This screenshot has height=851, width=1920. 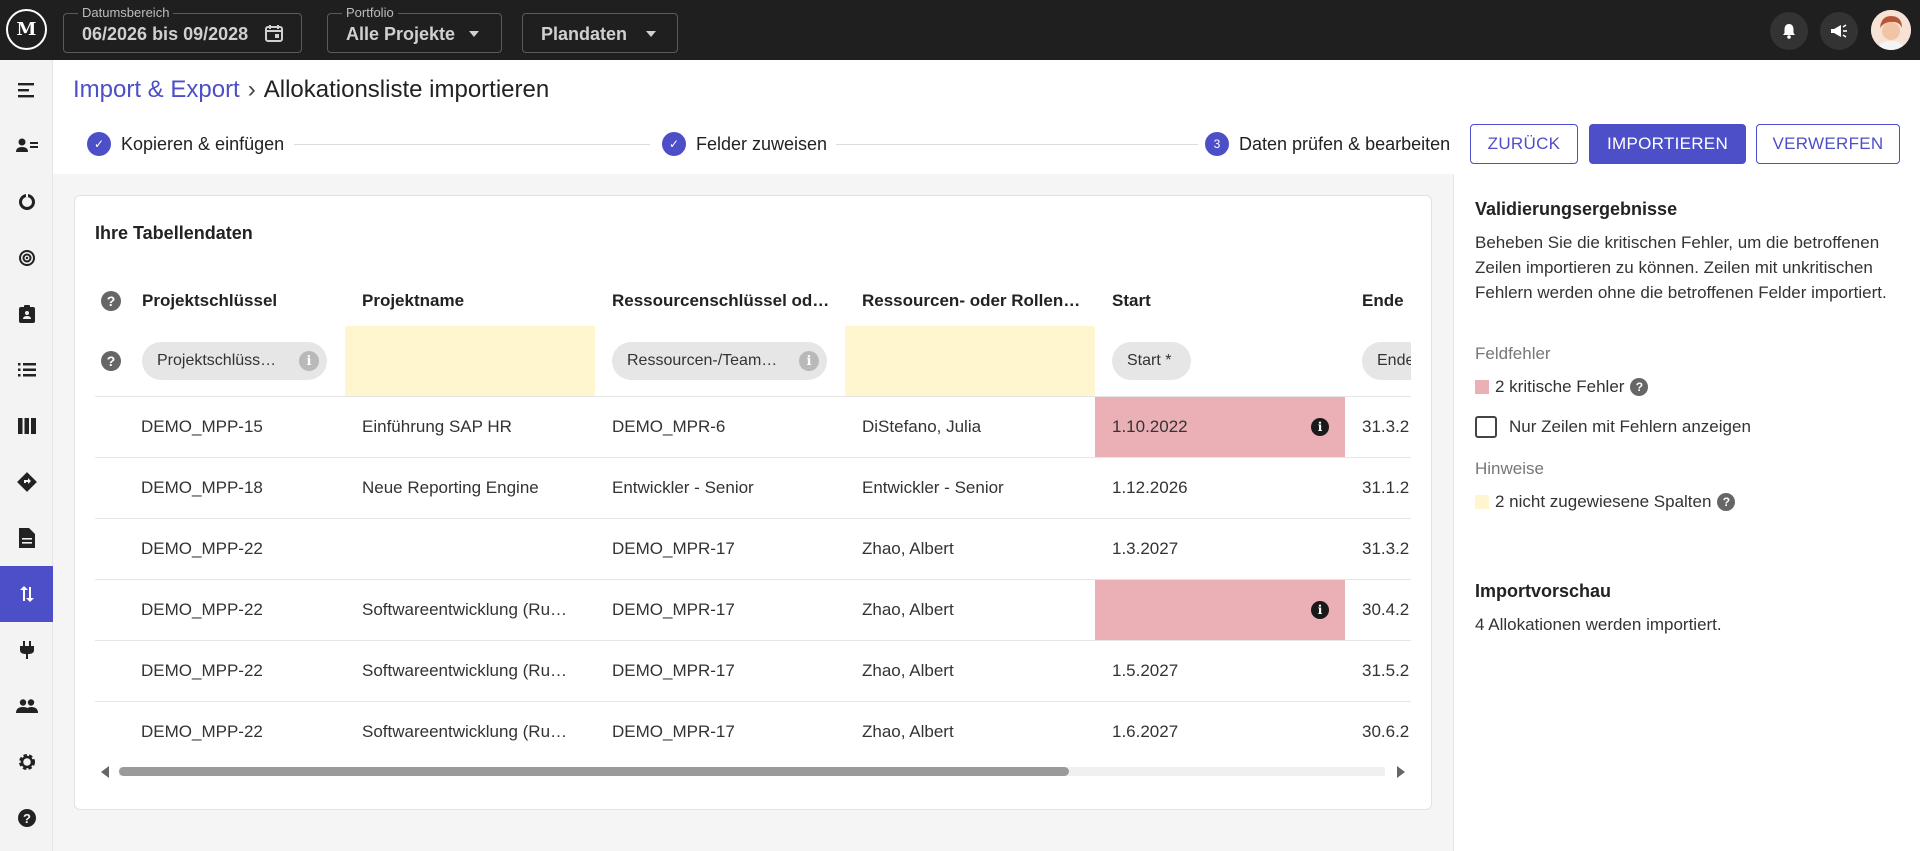 What do you see at coordinates (26, 202) in the screenshot?
I see `sidebar-item-dashboard` at bounding box center [26, 202].